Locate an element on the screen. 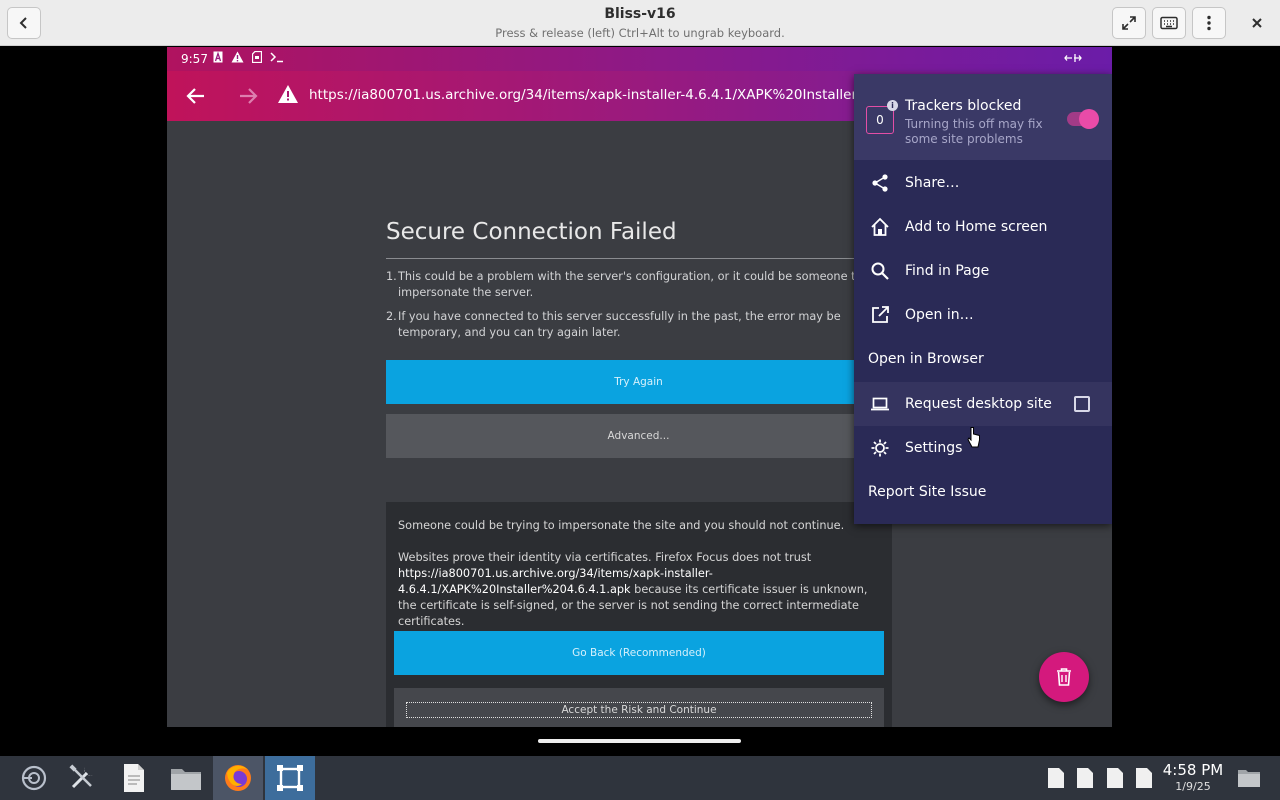 The height and width of the screenshot is (800, 1280). taskbar-text-editor-app is located at coordinates (134, 778).